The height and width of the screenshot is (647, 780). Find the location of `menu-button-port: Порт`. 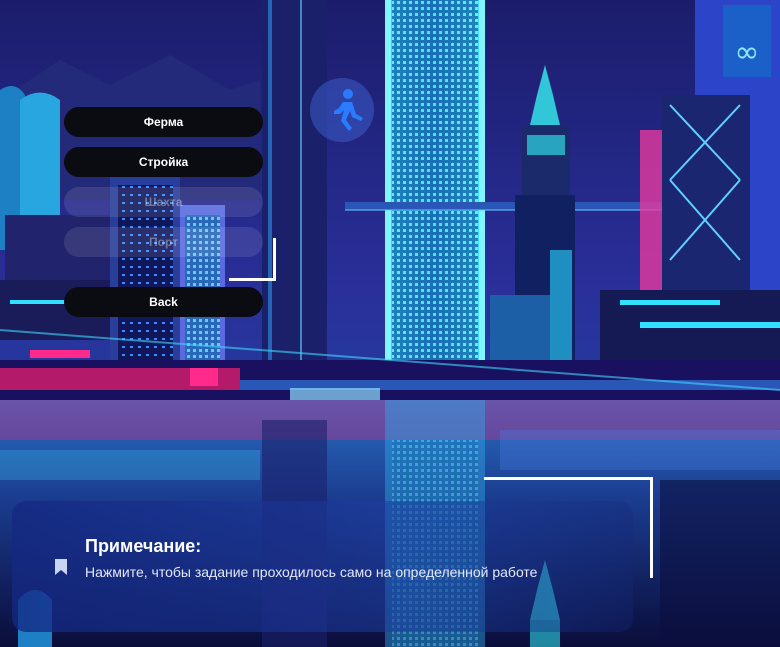

menu-button-port: Порт is located at coordinates (163, 242).